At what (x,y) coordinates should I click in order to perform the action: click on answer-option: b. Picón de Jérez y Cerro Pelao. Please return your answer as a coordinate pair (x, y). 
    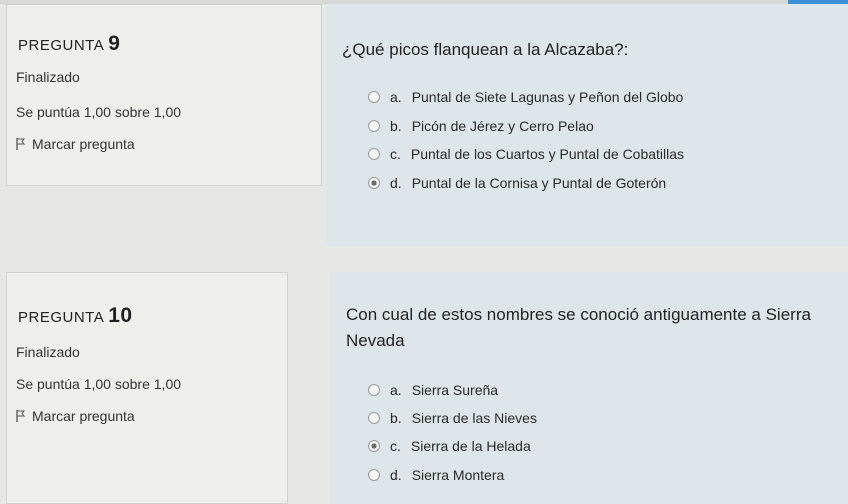
    Looking at the image, I should click on (481, 126).